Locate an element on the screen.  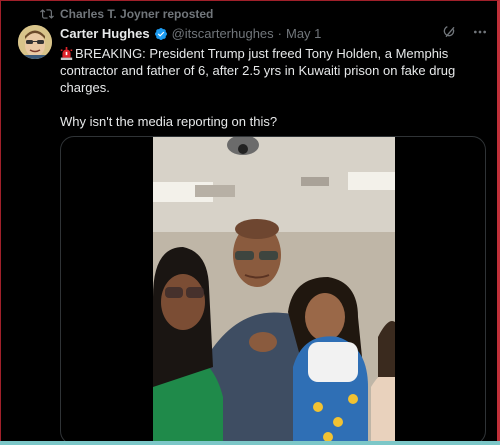
author-name: Carter Hughes is located at coordinates (105, 33).